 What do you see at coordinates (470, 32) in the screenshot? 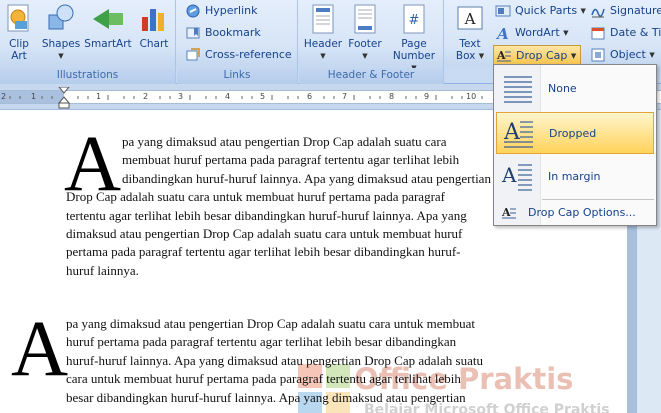
I see `text-box-button: A Text Box ▼` at bounding box center [470, 32].